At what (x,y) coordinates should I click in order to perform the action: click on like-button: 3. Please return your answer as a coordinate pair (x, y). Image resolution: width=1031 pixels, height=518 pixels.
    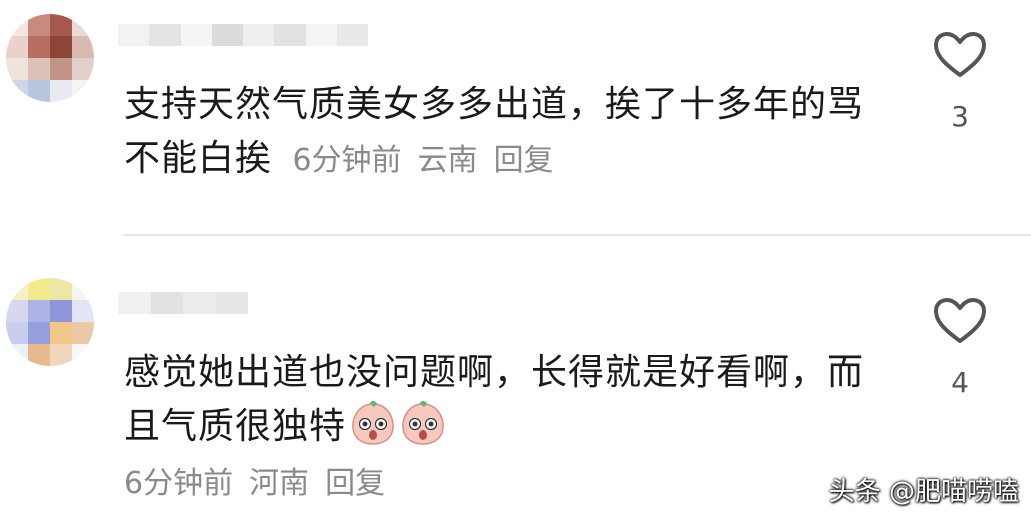
    Looking at the image, I should click on (960, 81).